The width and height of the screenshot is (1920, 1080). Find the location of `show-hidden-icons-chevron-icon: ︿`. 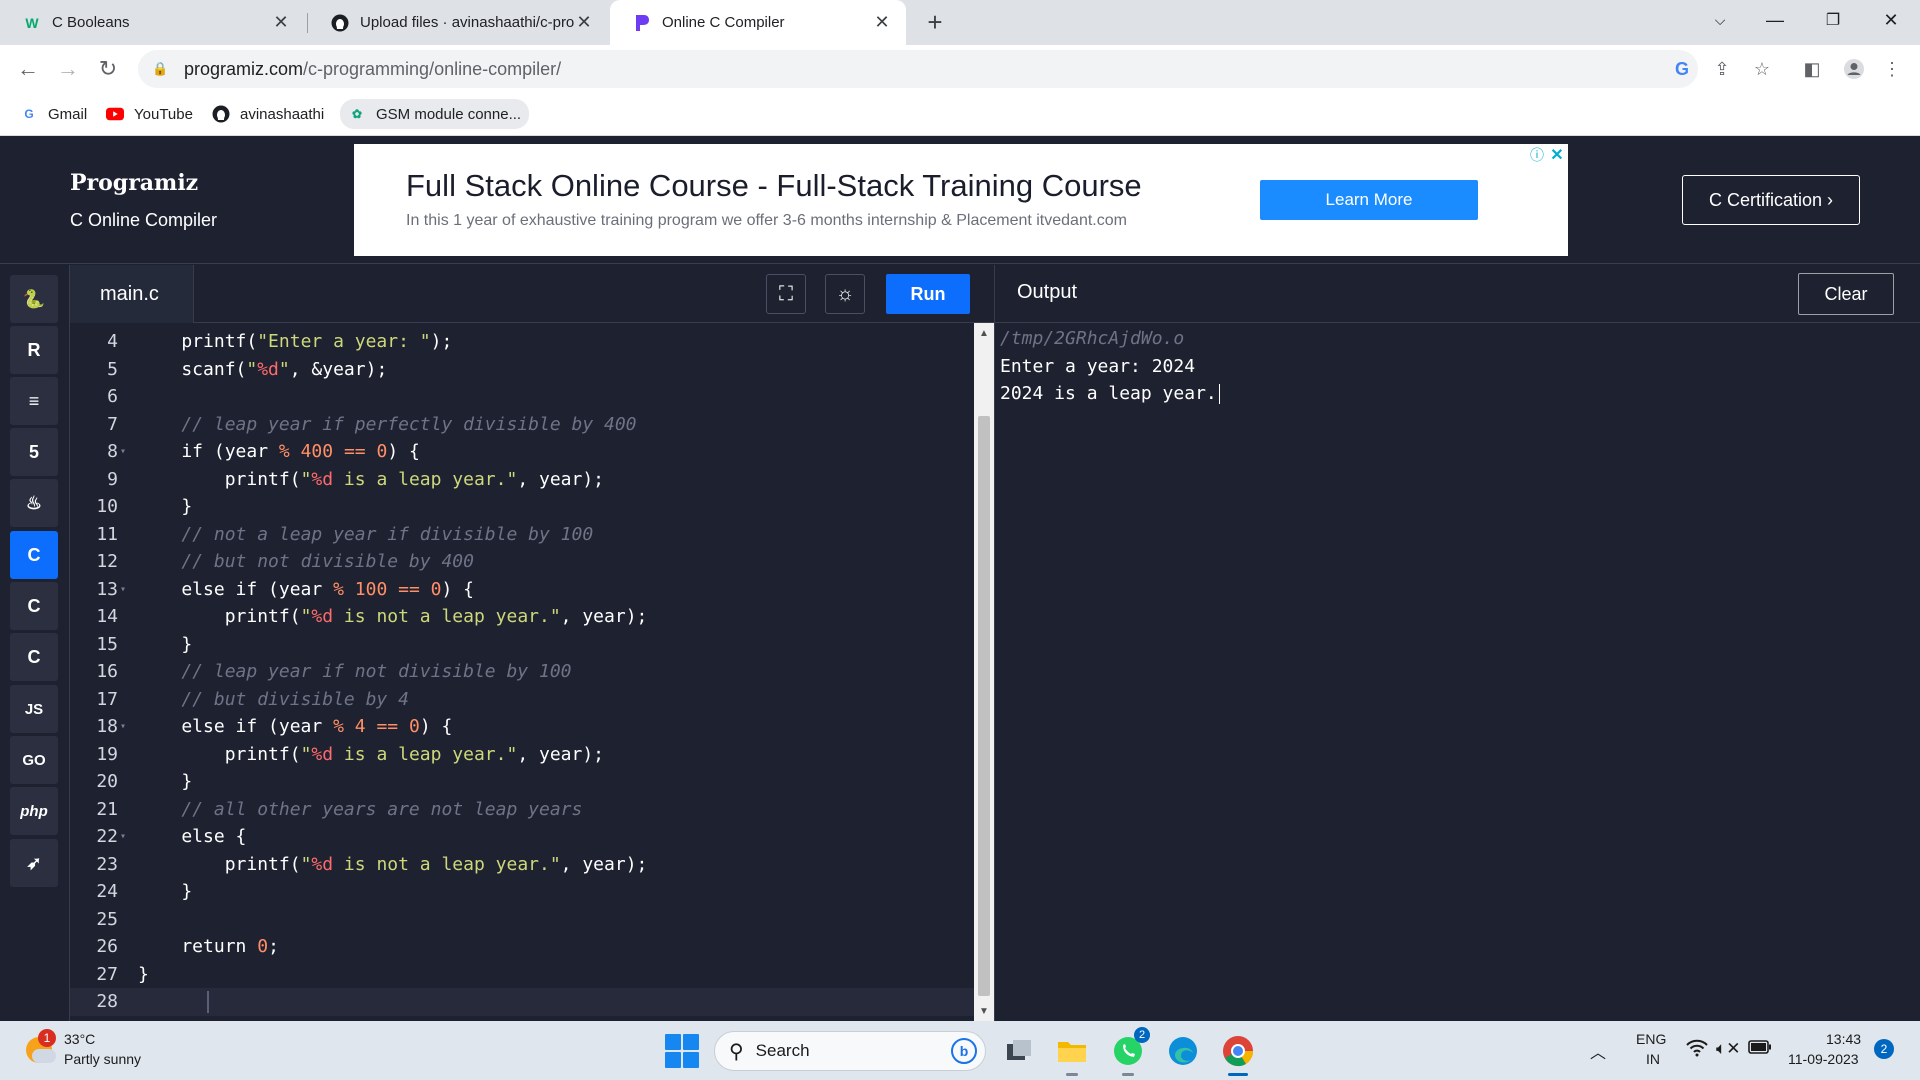

show-hidden-icons-chevron-icon: ︿ is located at coordinates (1598, 1051).